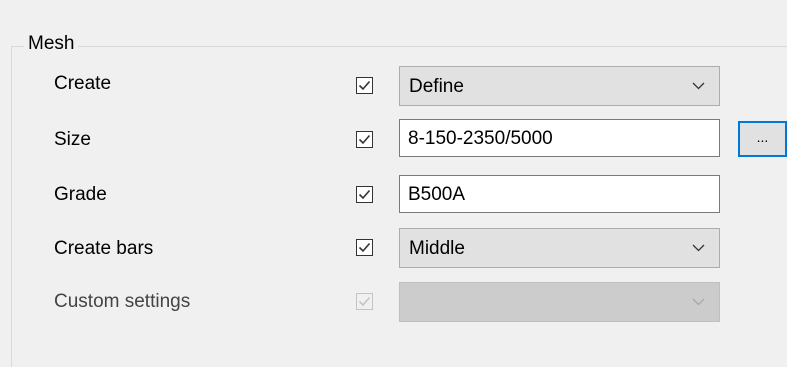  What do you see at coordinates (437, 194) in the screenshot?
I see `grade-input-value: B500A` at bounding box center [437, 194].